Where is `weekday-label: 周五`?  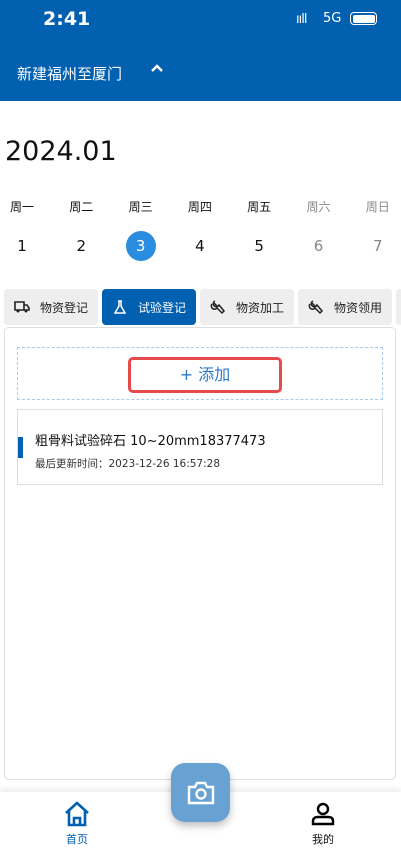 weekday-label: 周五 is located at coordinates (259, 207).